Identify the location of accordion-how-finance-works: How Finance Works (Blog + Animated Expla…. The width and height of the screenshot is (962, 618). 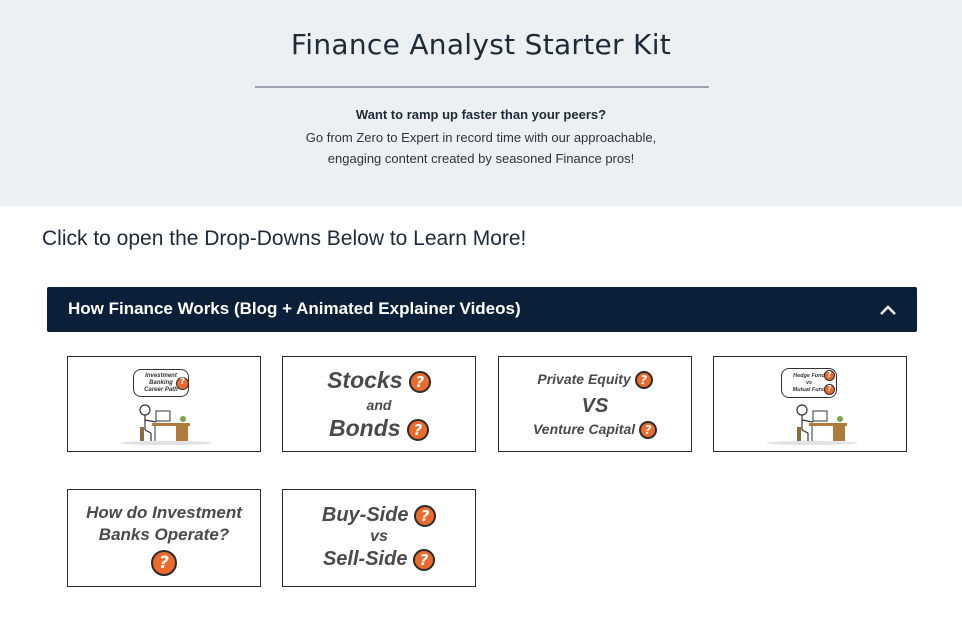
(482, 309).